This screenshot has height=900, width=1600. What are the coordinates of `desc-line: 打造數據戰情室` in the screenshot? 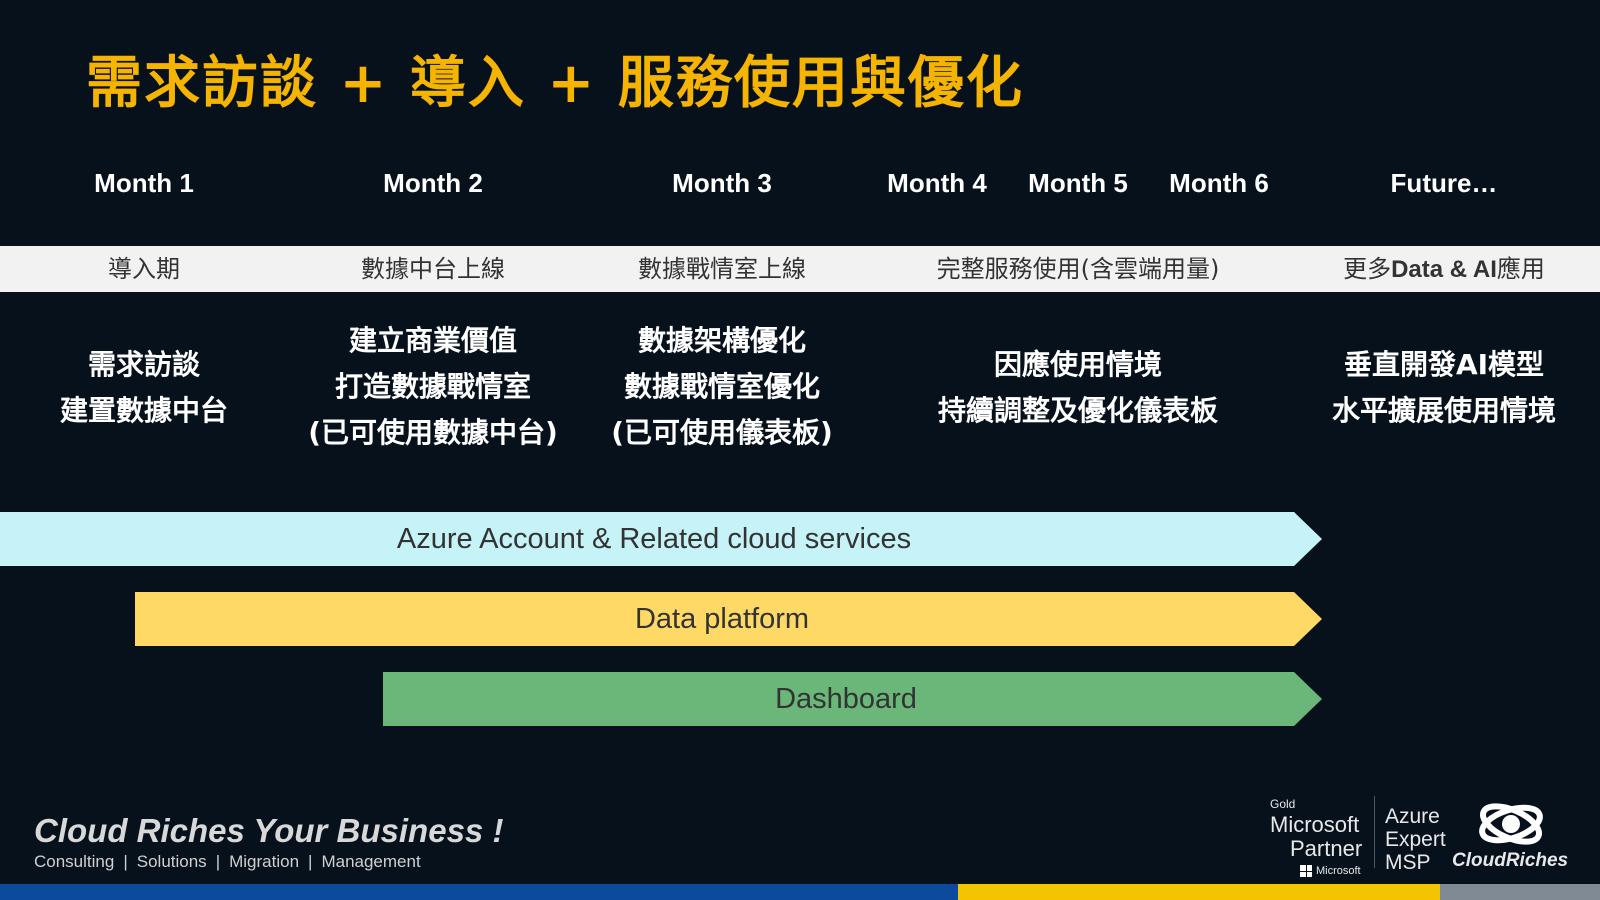 It's located at (433, 386).